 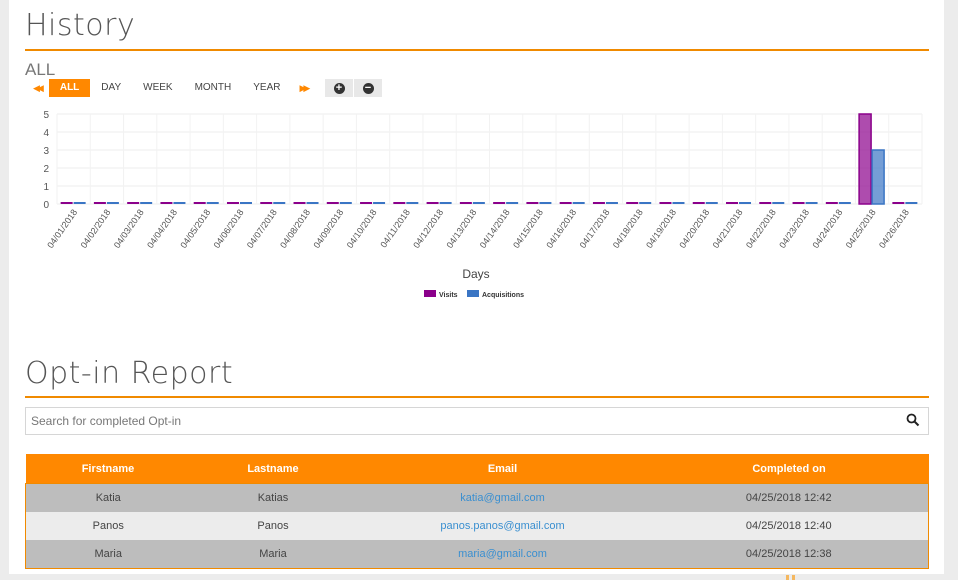 I want to click on zoom-controls: + −, so click(x=353, y=88).